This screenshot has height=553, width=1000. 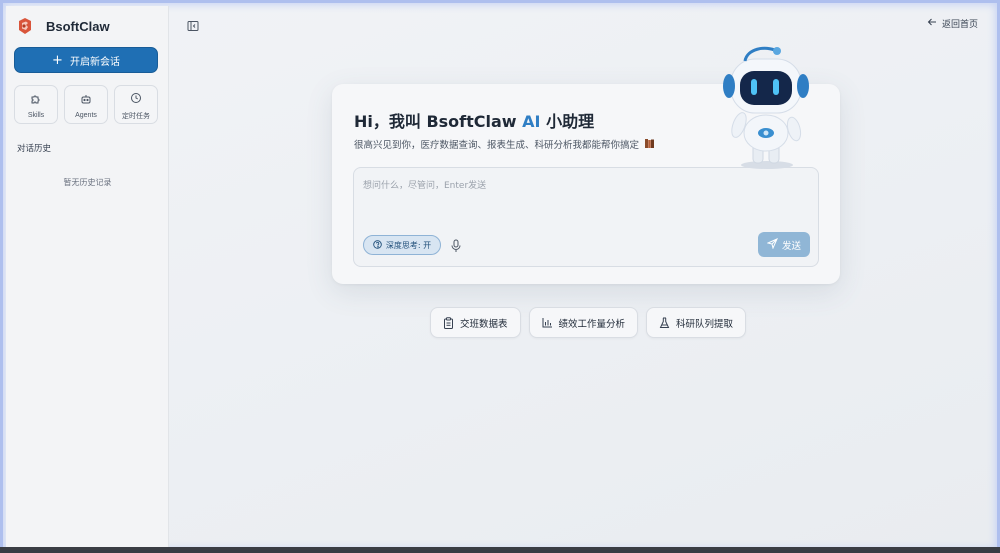 I want to click on arrow-left-icon, so click(x=932, y=23).